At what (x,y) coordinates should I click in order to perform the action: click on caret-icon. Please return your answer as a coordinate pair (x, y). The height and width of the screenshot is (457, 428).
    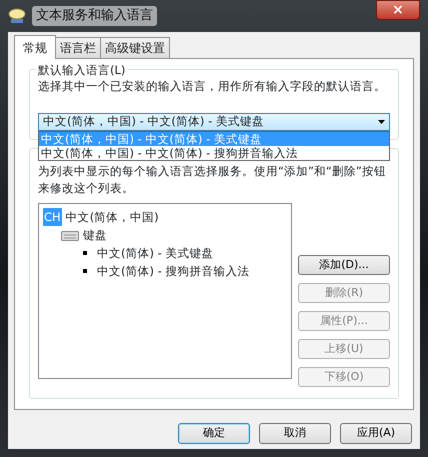
    Looking at the image, I should click on (381, 122).